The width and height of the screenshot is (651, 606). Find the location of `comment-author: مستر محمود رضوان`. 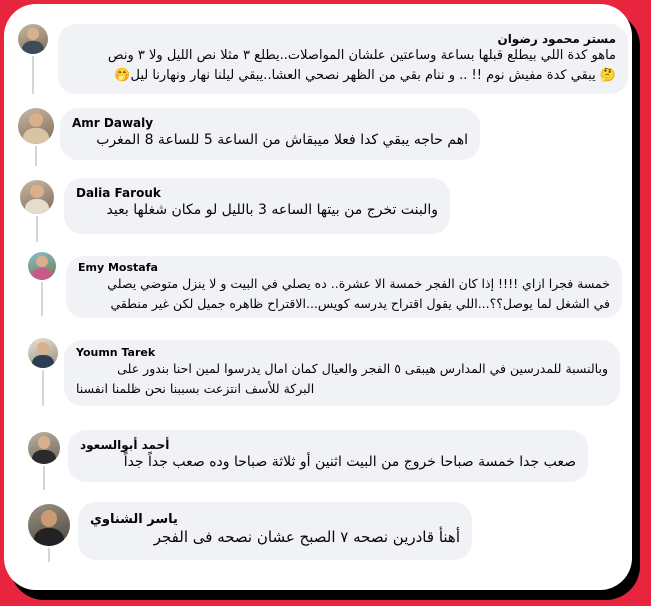

comment-author: مستر محمود رضوان is located at coordinates (343, 39).